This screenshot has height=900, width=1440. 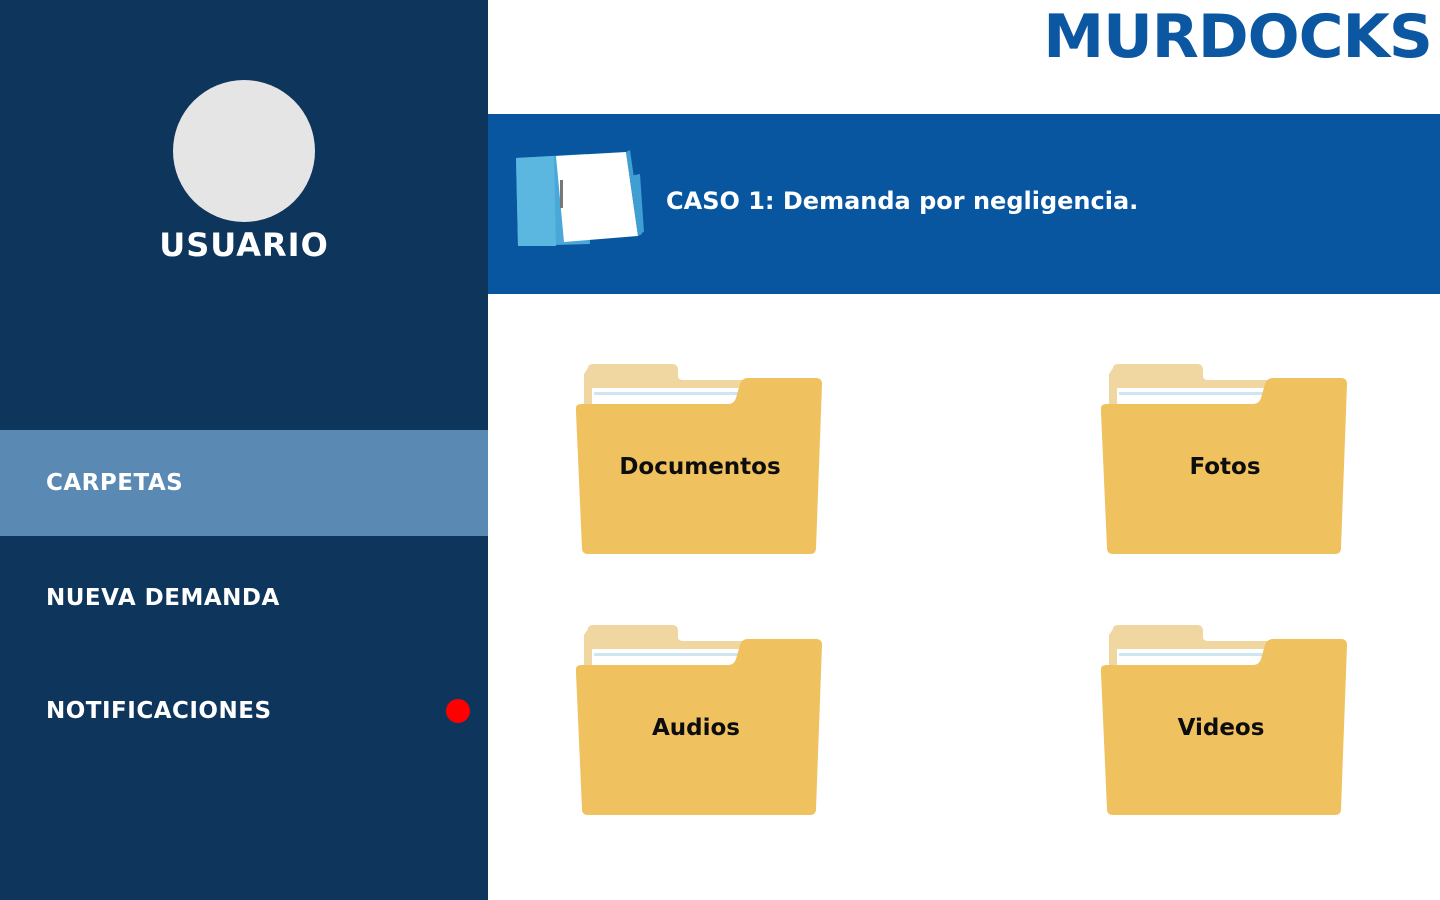 I want to click on sidebar-item-nueva-demanda: NUEVA DEMANDA, so click(x=244, y=598).